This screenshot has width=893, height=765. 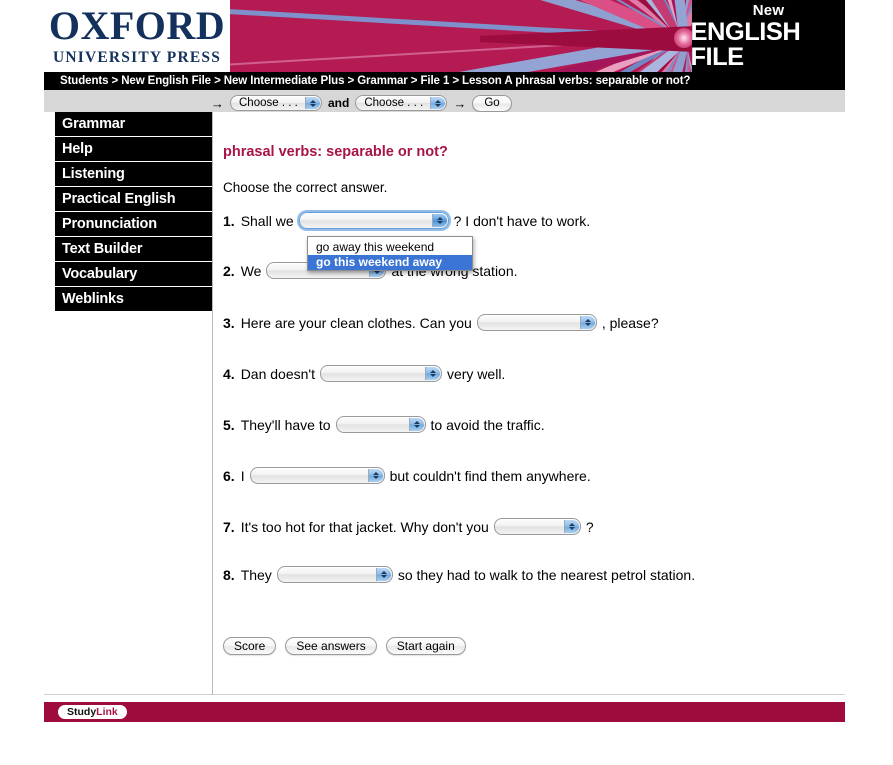 I want to click on open-dropdown-popup: go away this weekend go this weekend away, so click(x=390, y=253).